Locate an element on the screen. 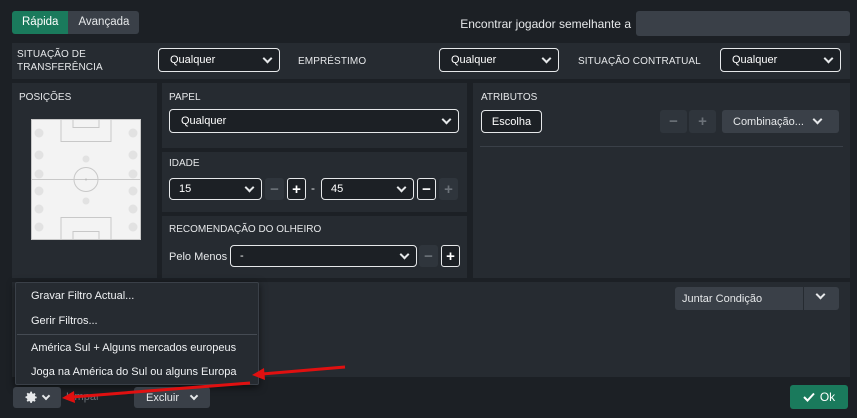  annotation-arrowhead-menu is located at coordinates (258, 374).